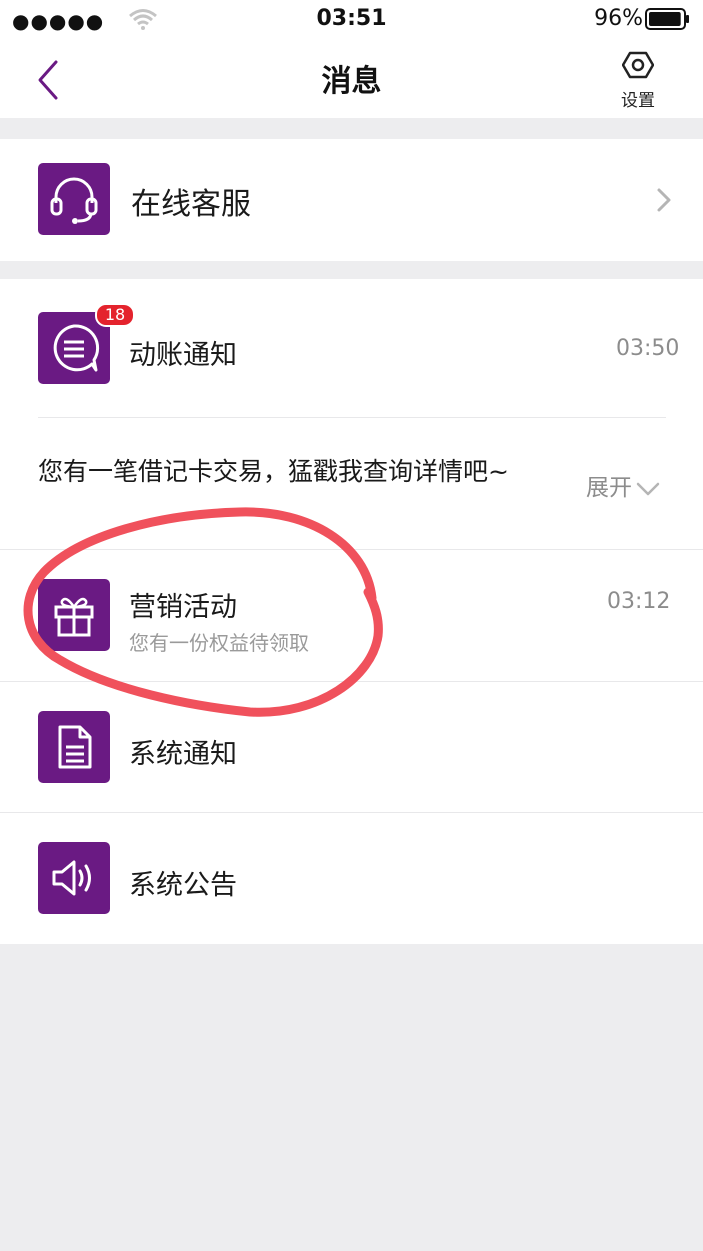  Describe the element at coordinates (639, 601) in the screenshot. I see `marketing-time: 03:12` at that location.